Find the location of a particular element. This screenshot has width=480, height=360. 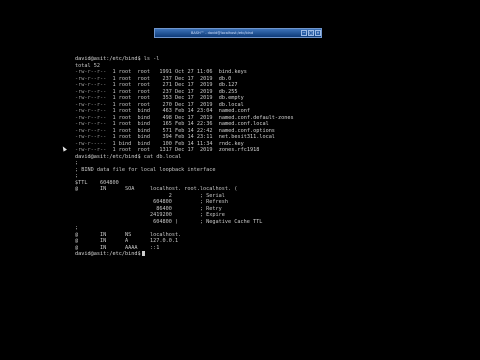

command-text: cat db.local is located at coordinates (162, 156).